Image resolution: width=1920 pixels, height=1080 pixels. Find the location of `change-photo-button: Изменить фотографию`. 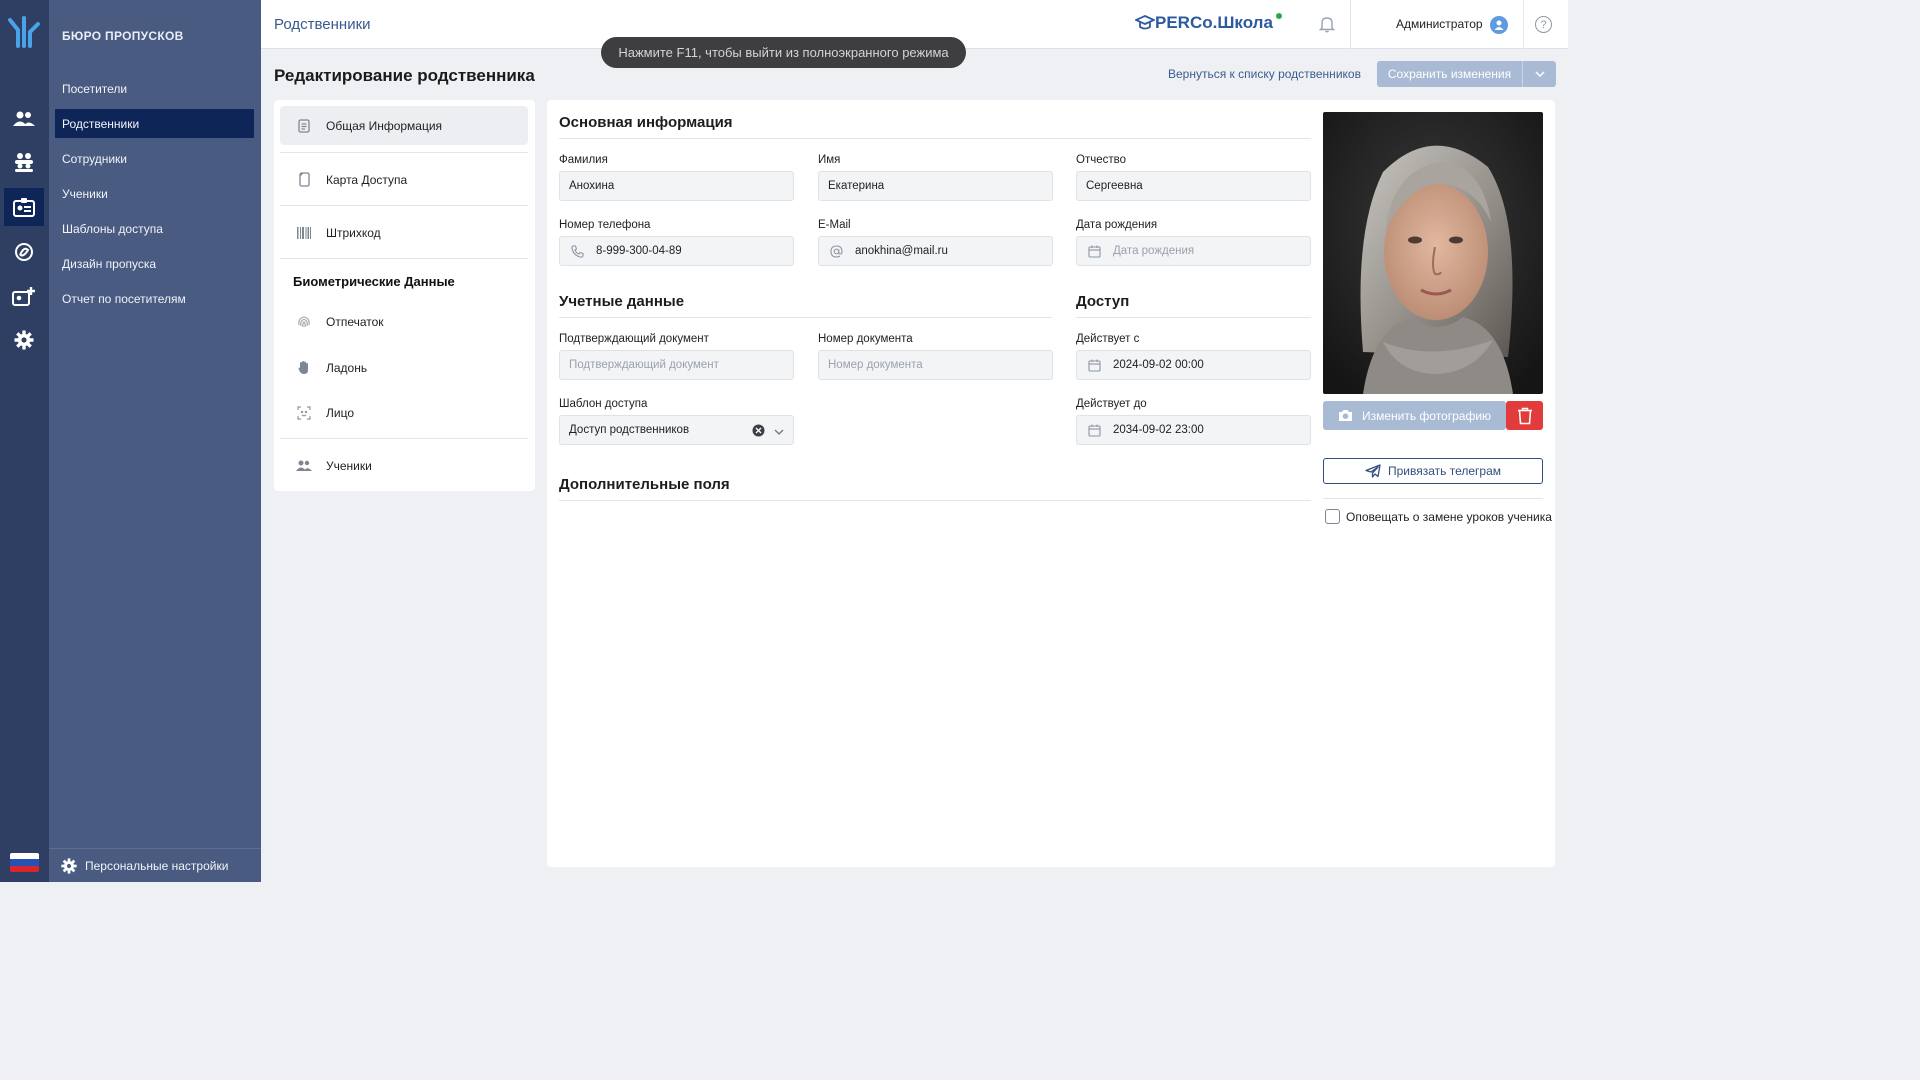

change-photo-button: Изменить фотографию is located at coordinates (1414, 415).